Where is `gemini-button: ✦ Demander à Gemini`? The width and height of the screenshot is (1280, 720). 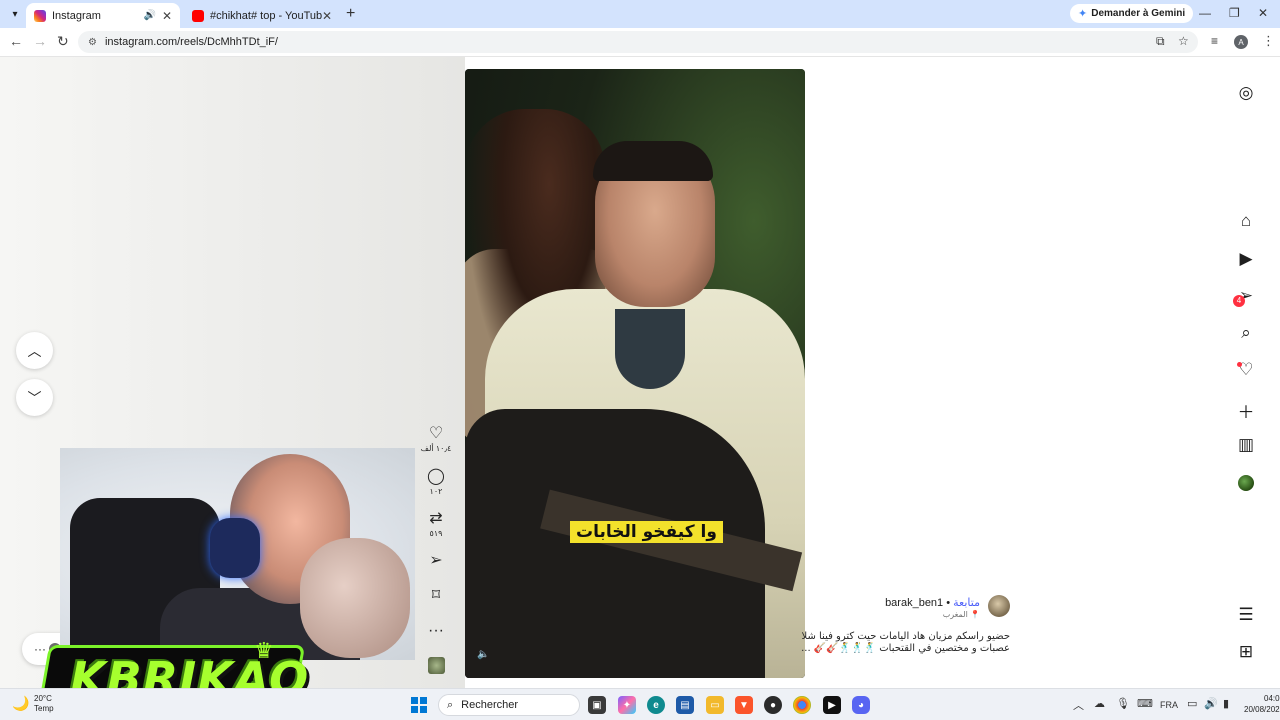
gemini-button: ✦ Demander à Gemini is located at coordinates (1132, 13).